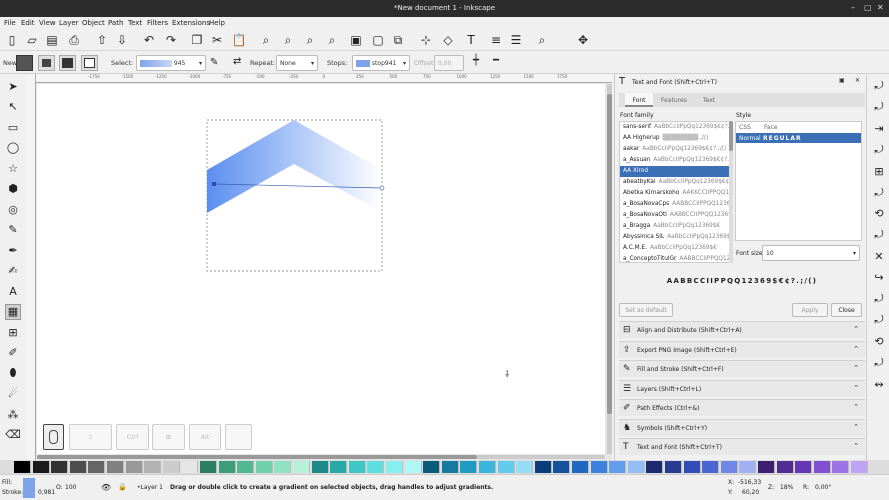 This screenshot has height=500, width=889. I want to click on snap-toggle-icon: ⊞, so click(879, 171).